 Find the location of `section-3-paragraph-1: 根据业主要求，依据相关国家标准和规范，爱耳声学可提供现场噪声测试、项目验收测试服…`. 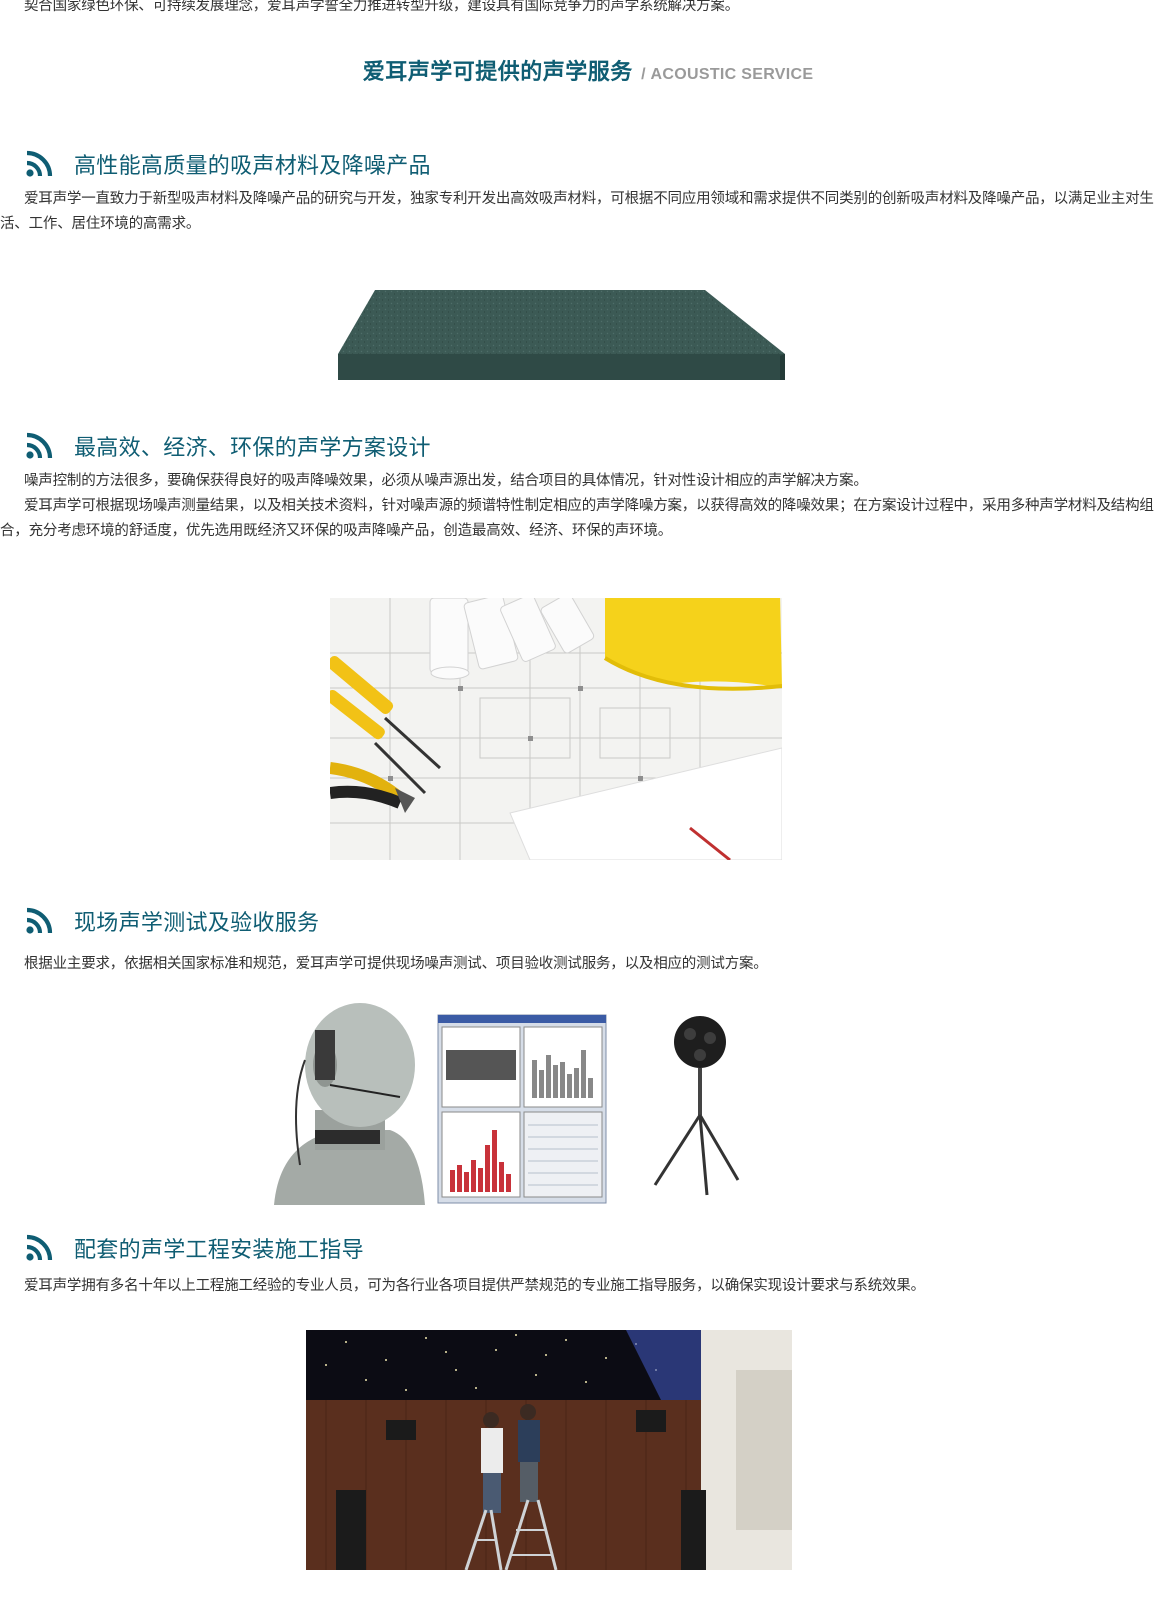

section-3-paragraph-1: 根据业主要求，依据相关国家标准和规范，爱耳声学可提供现场噪声测试、项目验收测试服… is located at coordinates (396, 964).